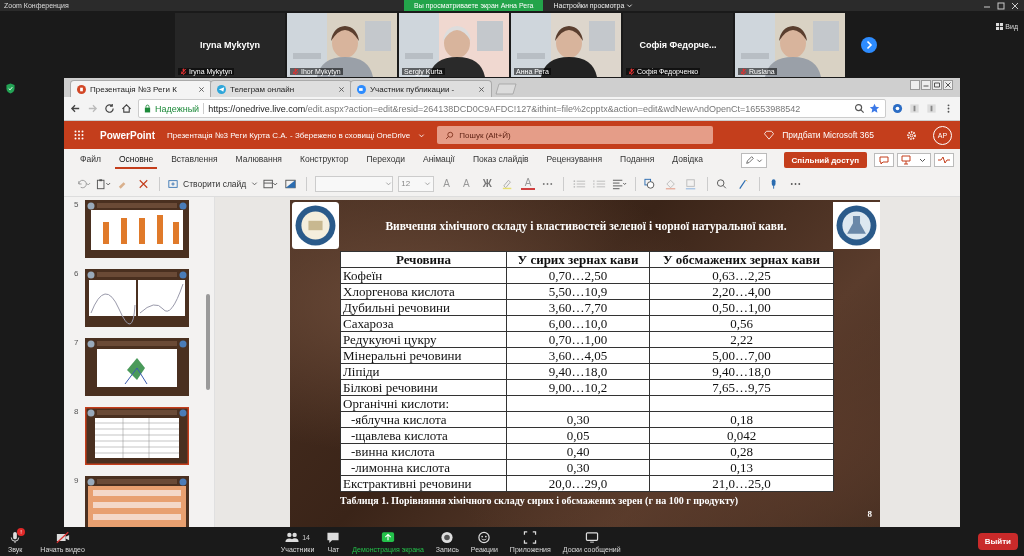 This screenshot has height=556, width=1024. Describe the element at coordinates (530, 537) in the screenshot. I see `apps-icon` at that location.